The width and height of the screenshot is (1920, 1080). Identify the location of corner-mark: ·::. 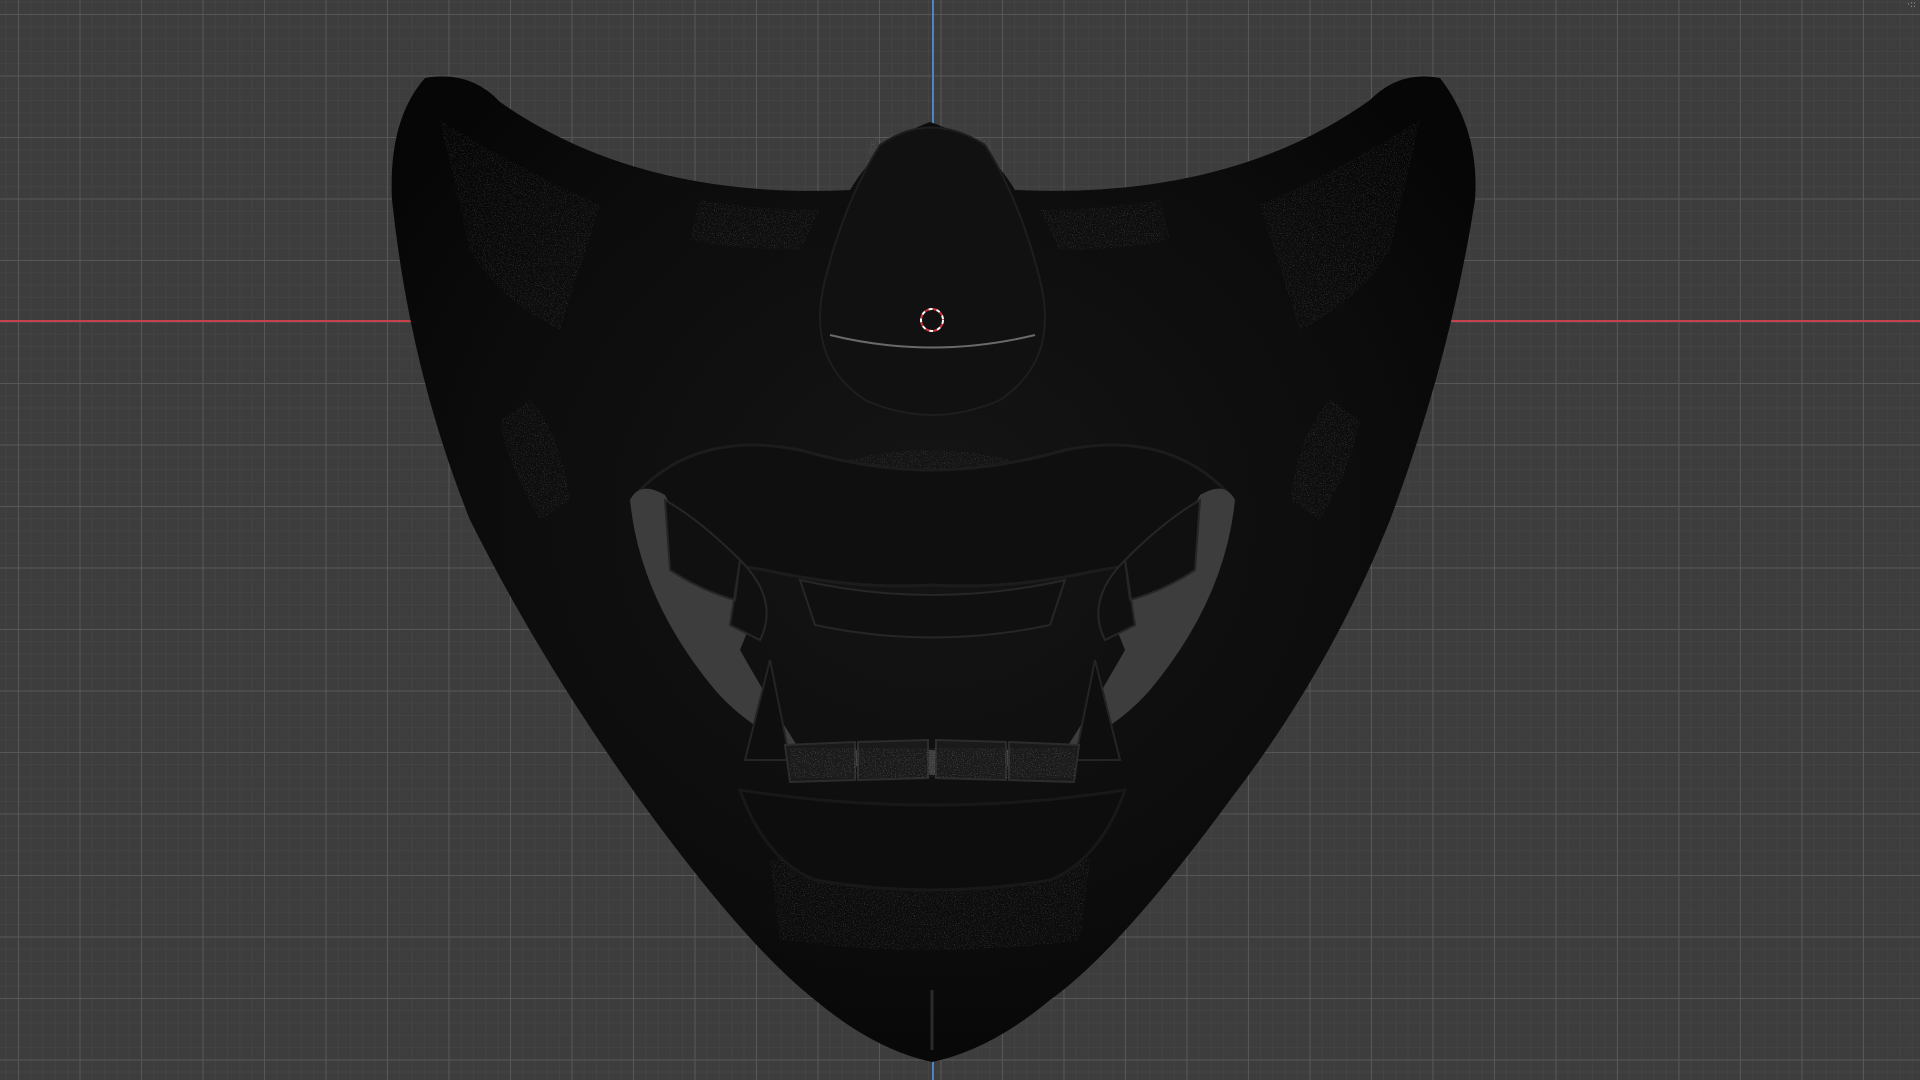
(1911, 5).